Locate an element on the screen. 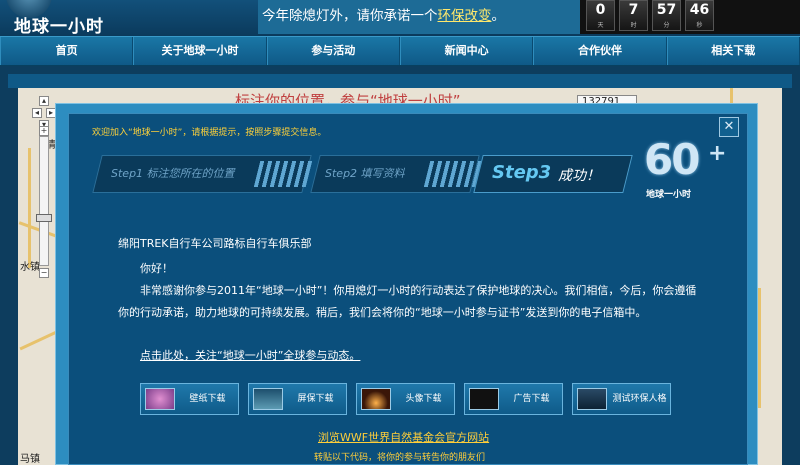 The image size is (800, 465). wallpaper-download-button: 壁纸下载 is located at coordinates (189, 399).